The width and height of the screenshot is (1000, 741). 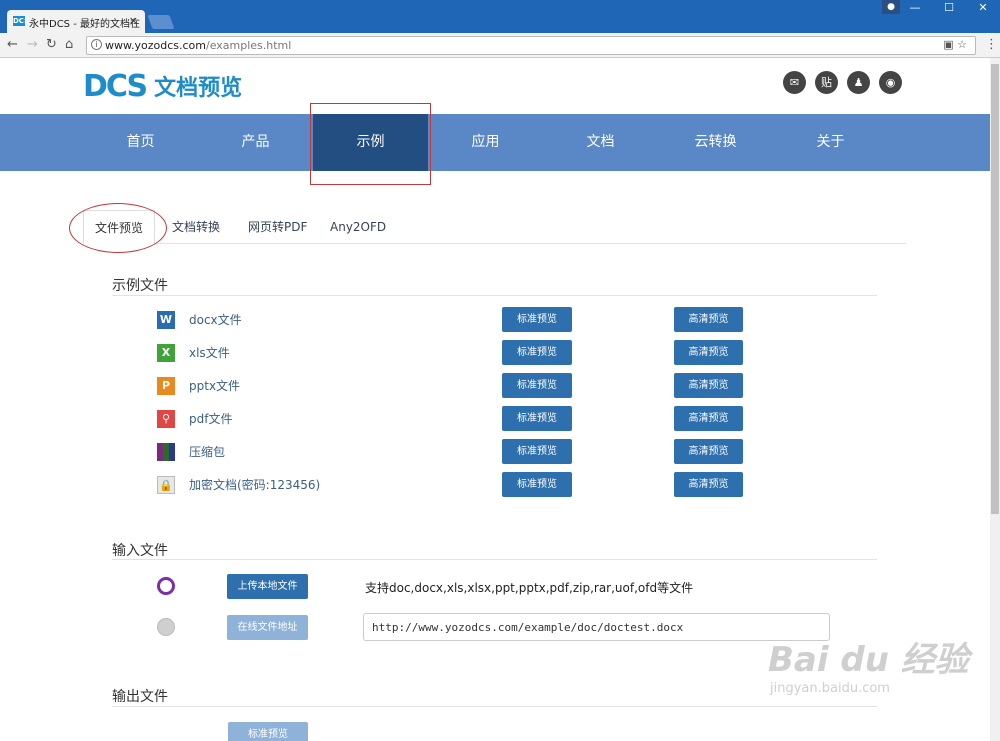 I want to click on input-title: 输入文件, so click(x=140, y=551).